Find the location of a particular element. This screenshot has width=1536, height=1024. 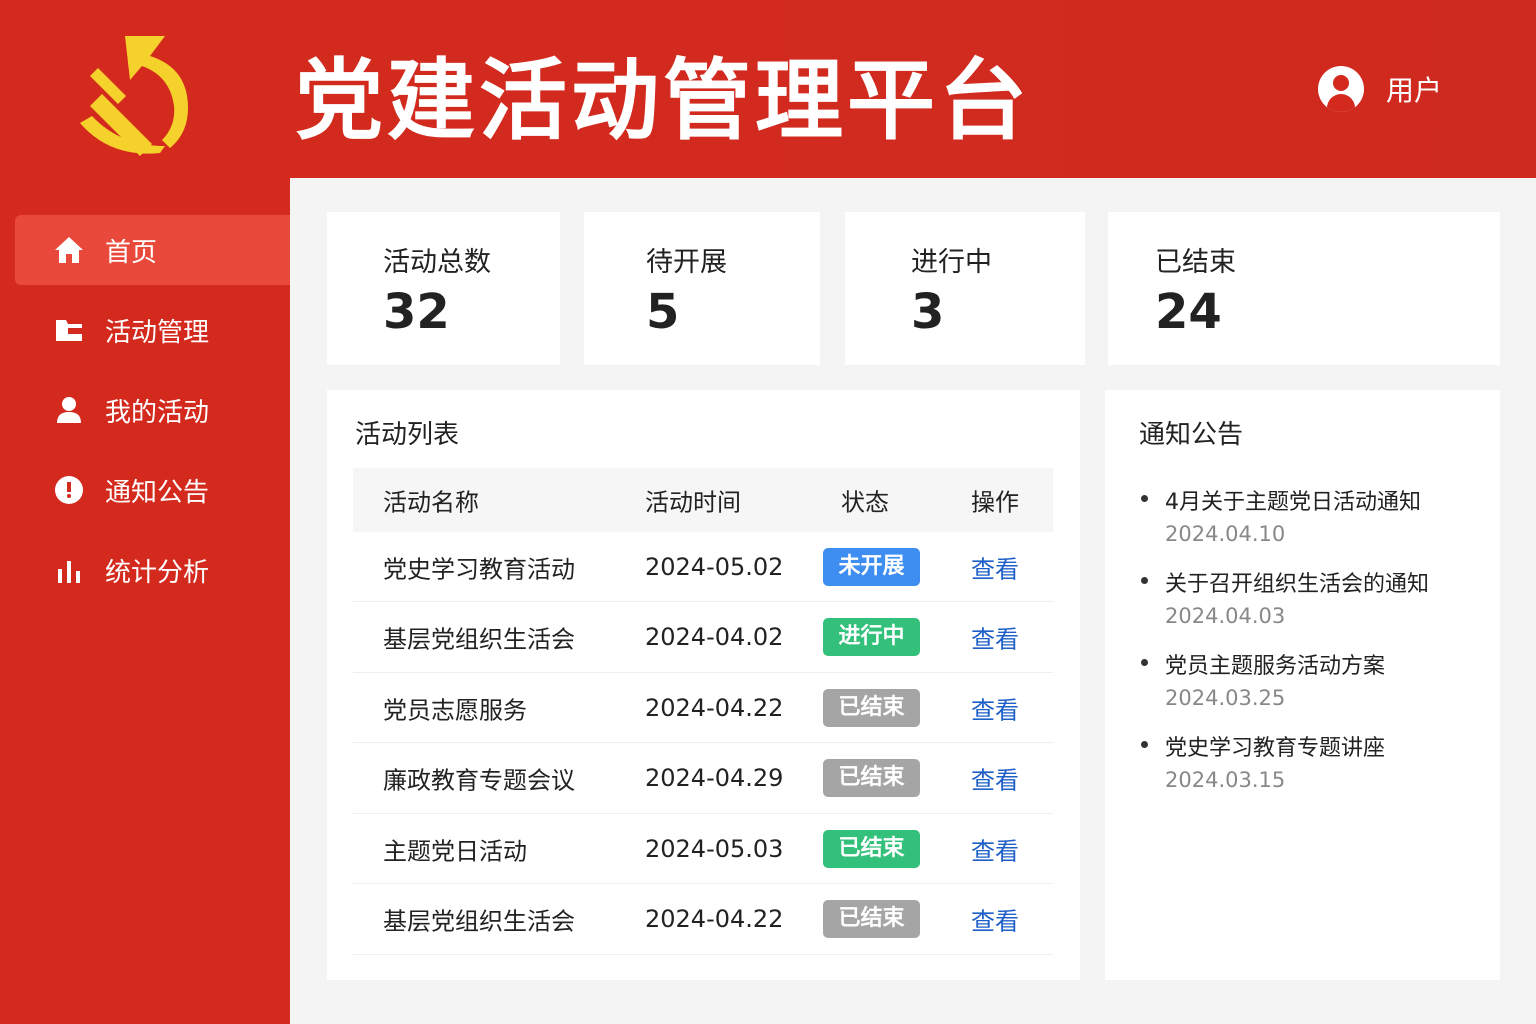

stat-label: 活动总数 is located at coordinates (437, 262).